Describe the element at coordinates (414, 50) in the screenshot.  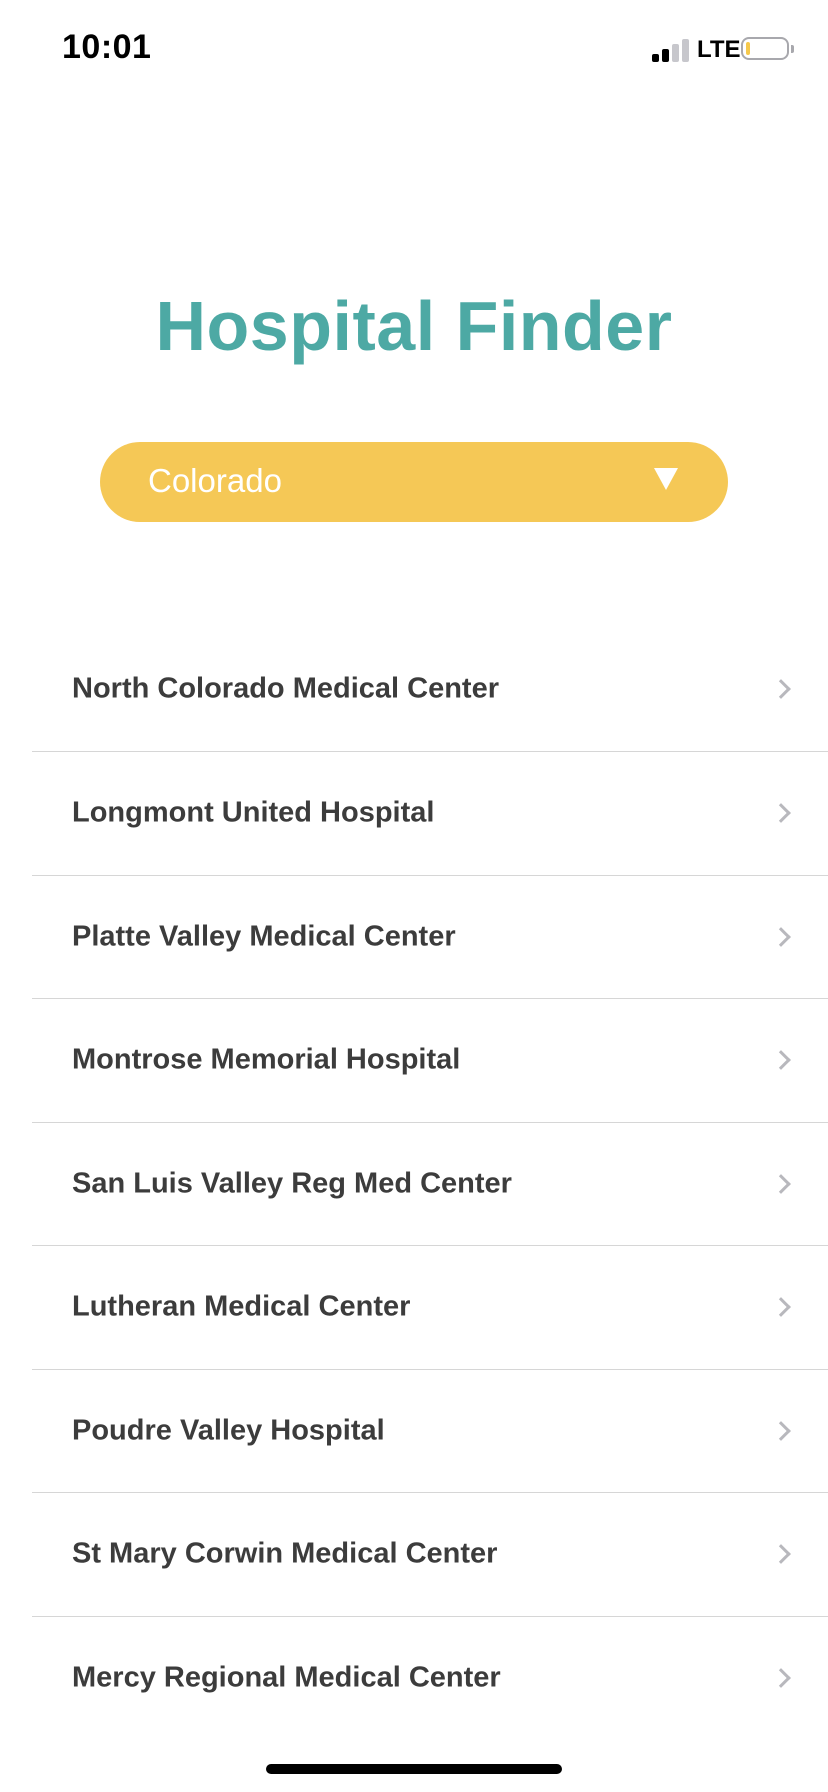
I see `status-bar: 10:01 LTE` at that location.